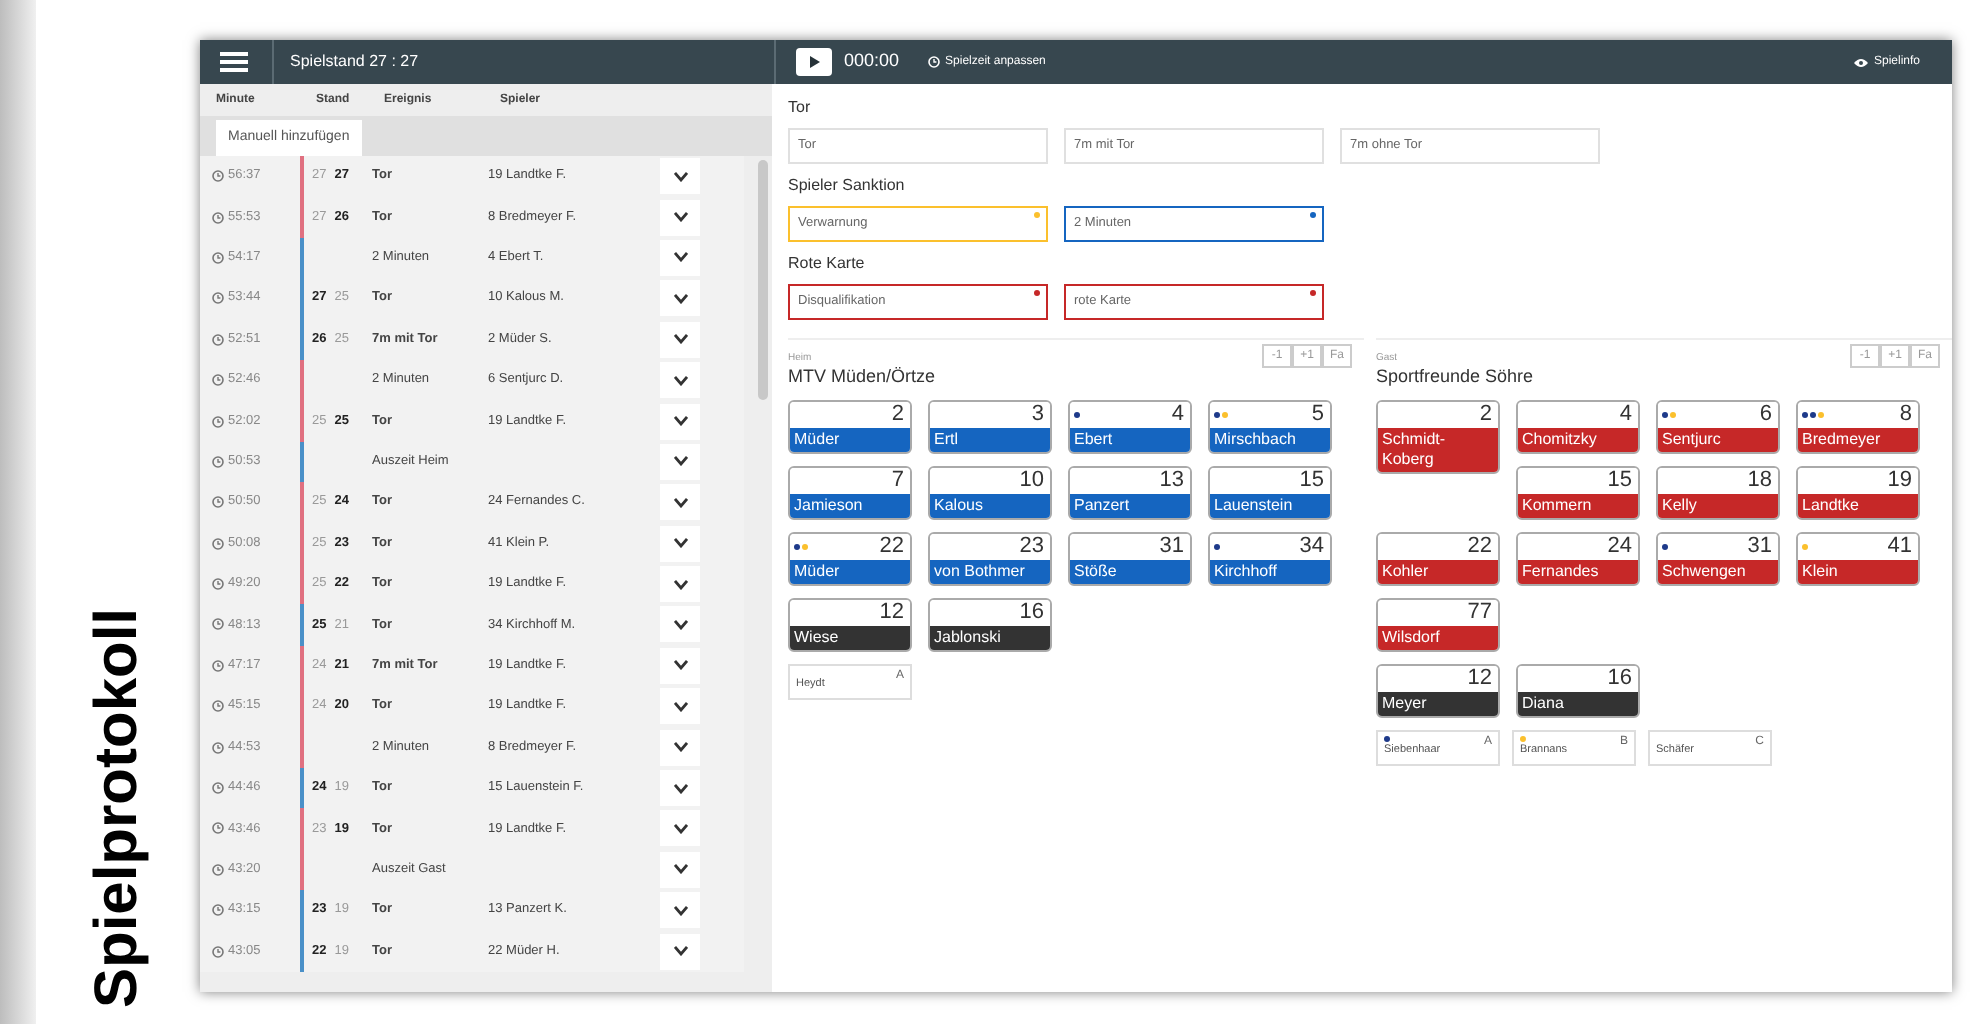 Image resolution: width=1978 pixels, height=1024 pixels. Describe the element at coordinates (1037, 215) in the screenshot. I see `corner-marker` at that location.